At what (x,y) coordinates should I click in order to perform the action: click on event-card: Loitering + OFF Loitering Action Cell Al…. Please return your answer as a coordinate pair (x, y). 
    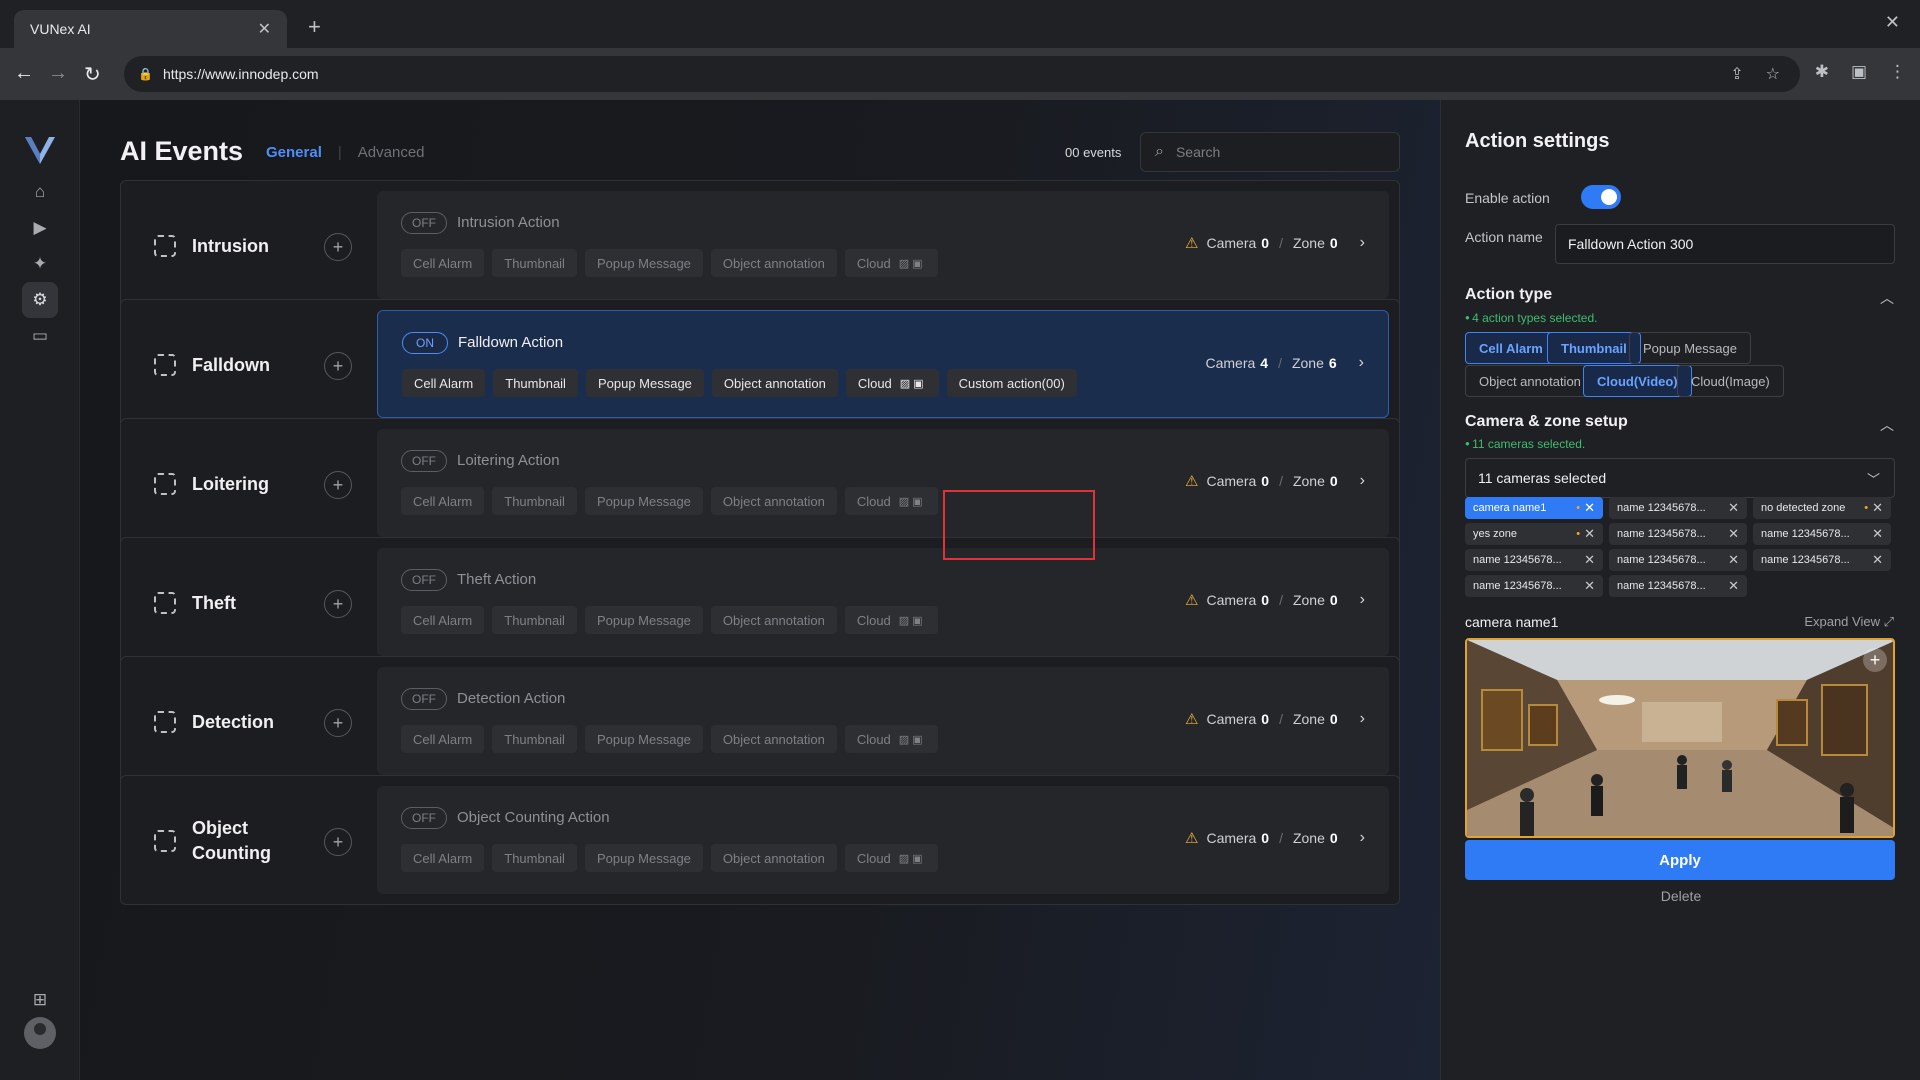
    Looking at the image, I should click on (760, 483).